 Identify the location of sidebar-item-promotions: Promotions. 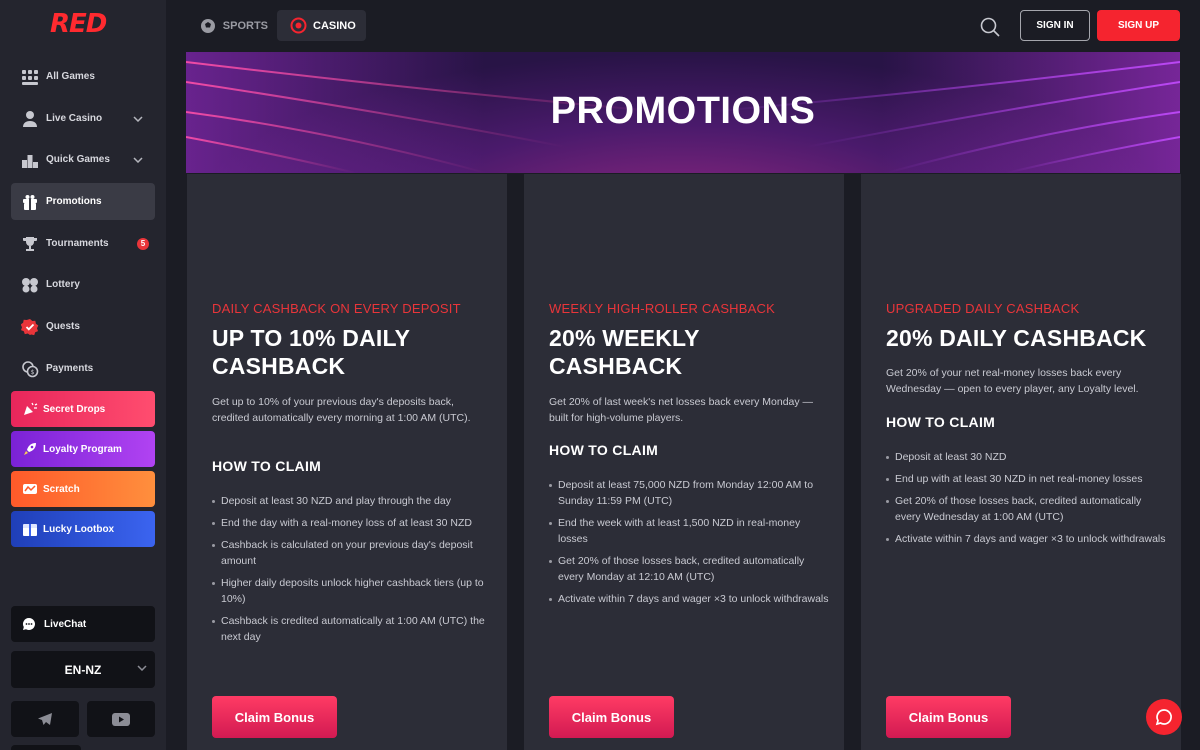
(83, 201).